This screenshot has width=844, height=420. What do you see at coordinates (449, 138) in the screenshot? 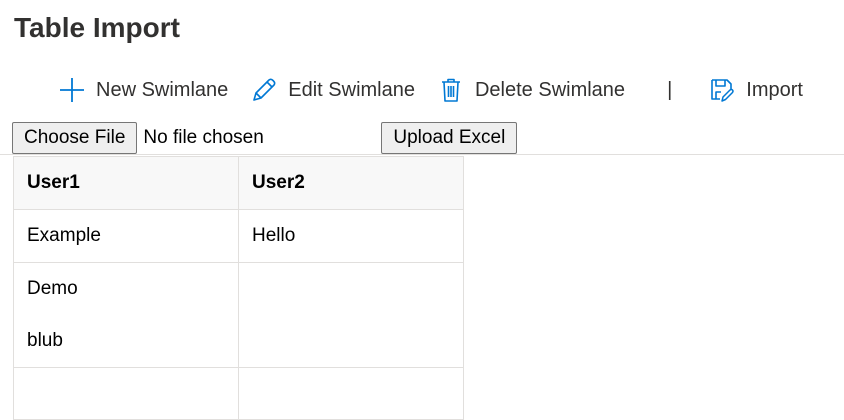
I see `upload-excel-button: Upload Excel` at bounding box center [449, 138].